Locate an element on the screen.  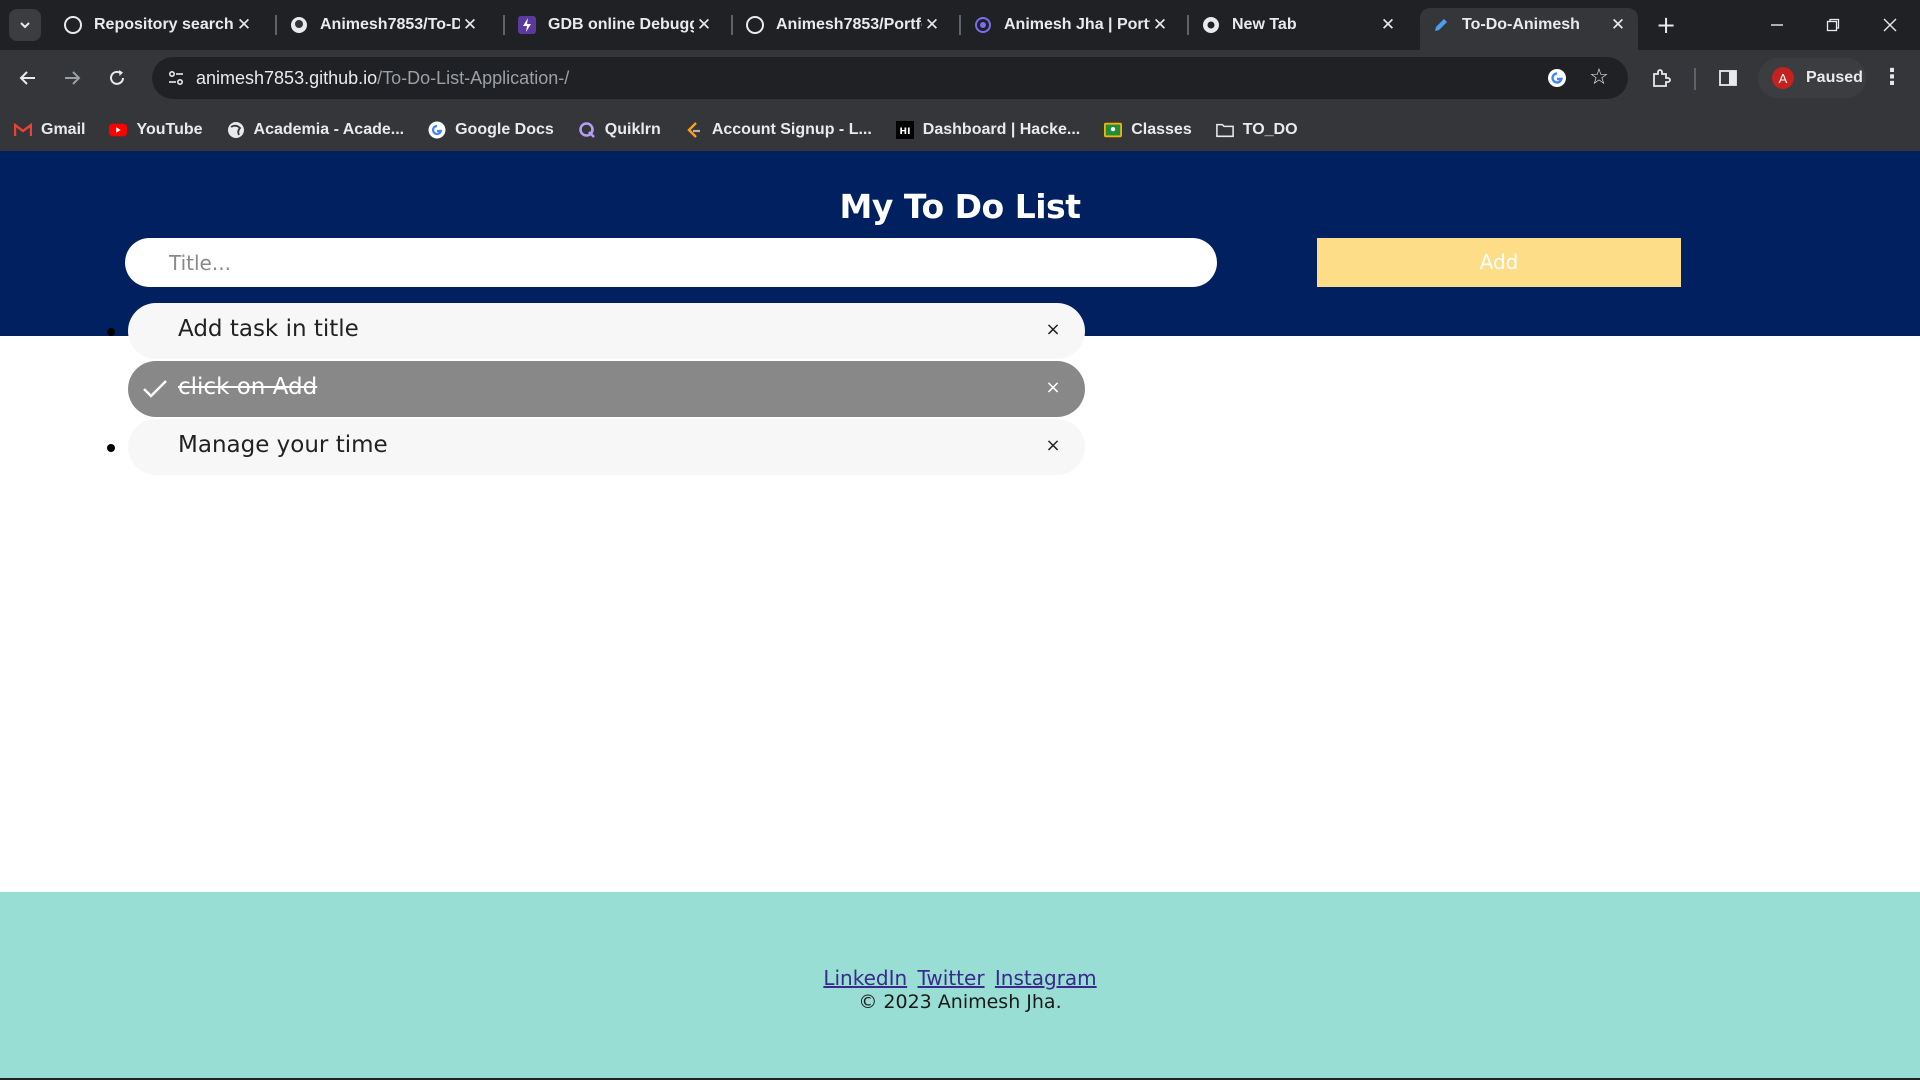
profile-button: A Paused is located at coordinates (1812, 78).